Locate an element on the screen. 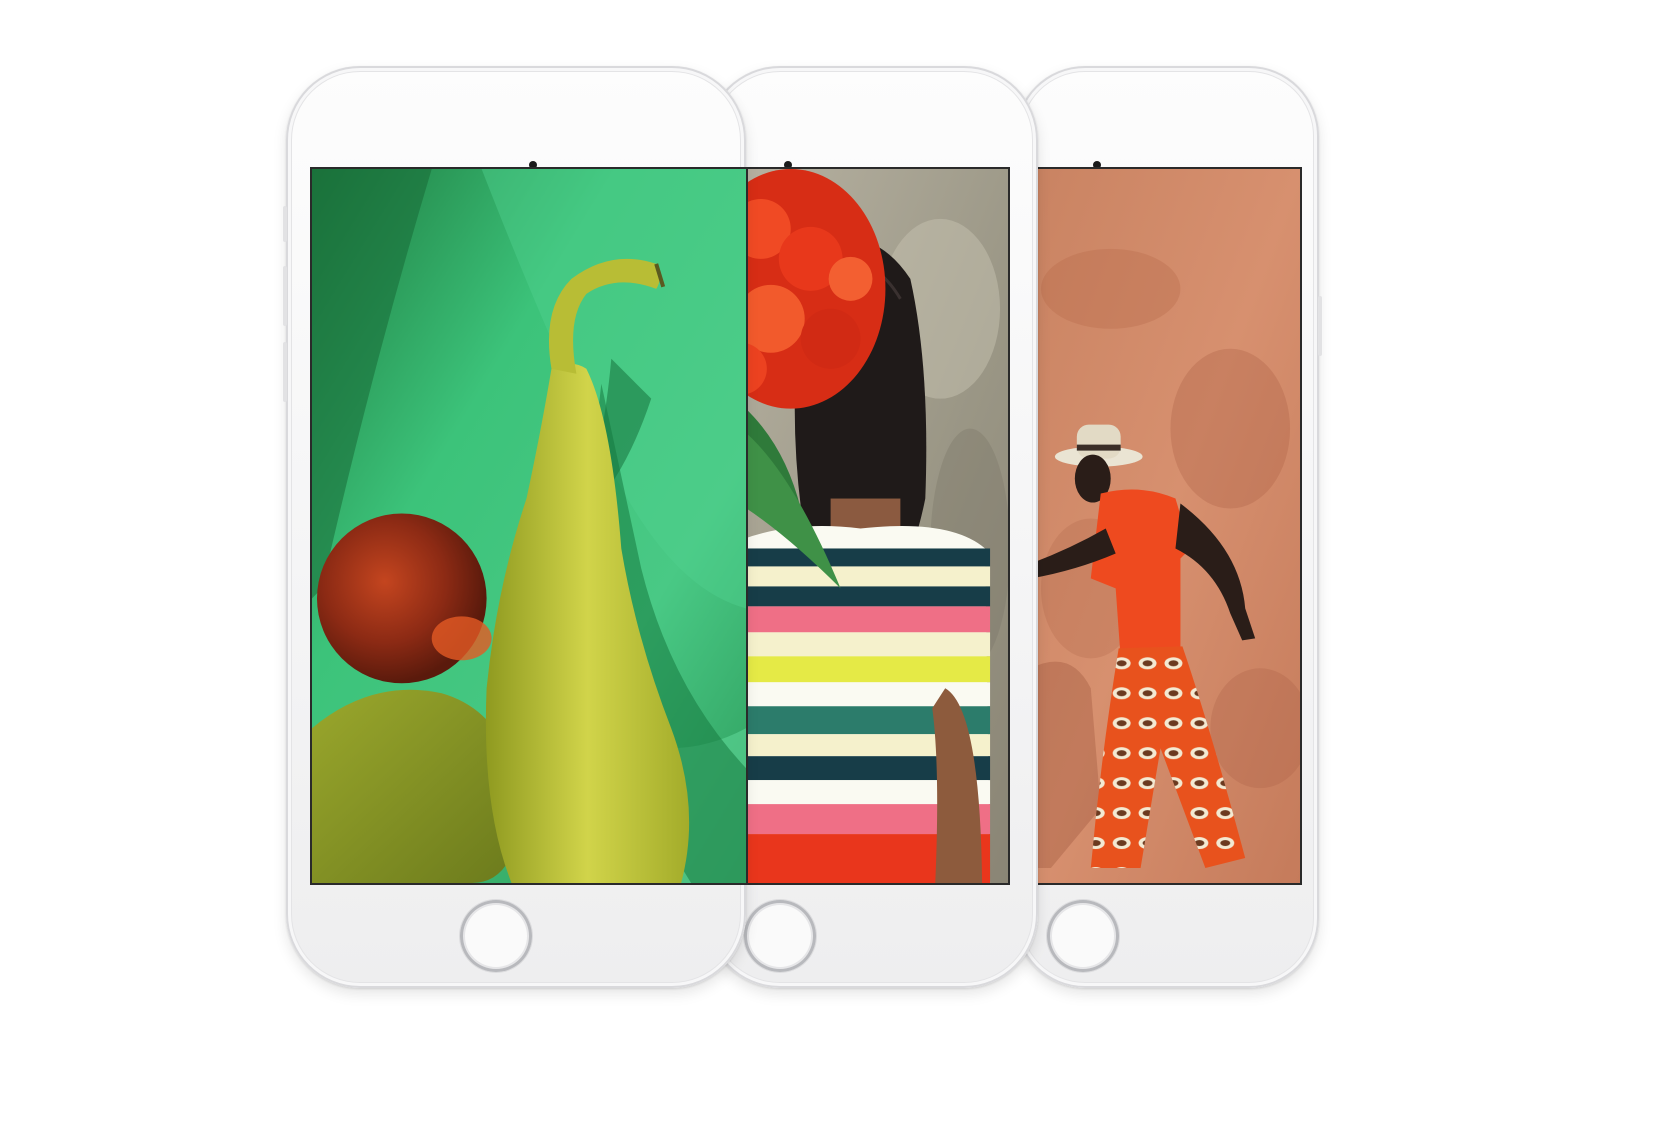  photo-man-orange-wall is located at coordinates (1165, 526).